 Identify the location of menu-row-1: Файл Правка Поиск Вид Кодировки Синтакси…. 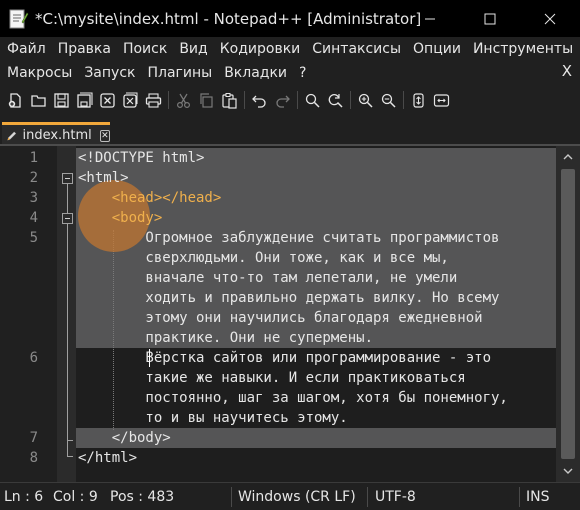
(289, 49).